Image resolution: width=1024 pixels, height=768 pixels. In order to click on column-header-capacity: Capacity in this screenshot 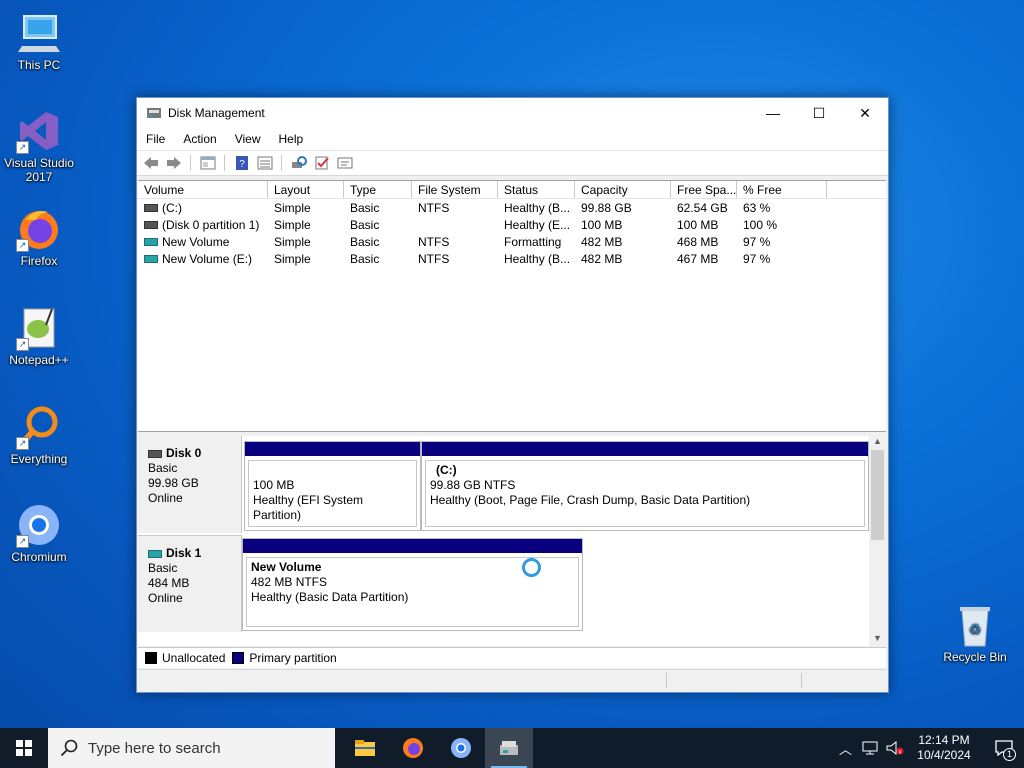, I will do `click(623, 189)`.